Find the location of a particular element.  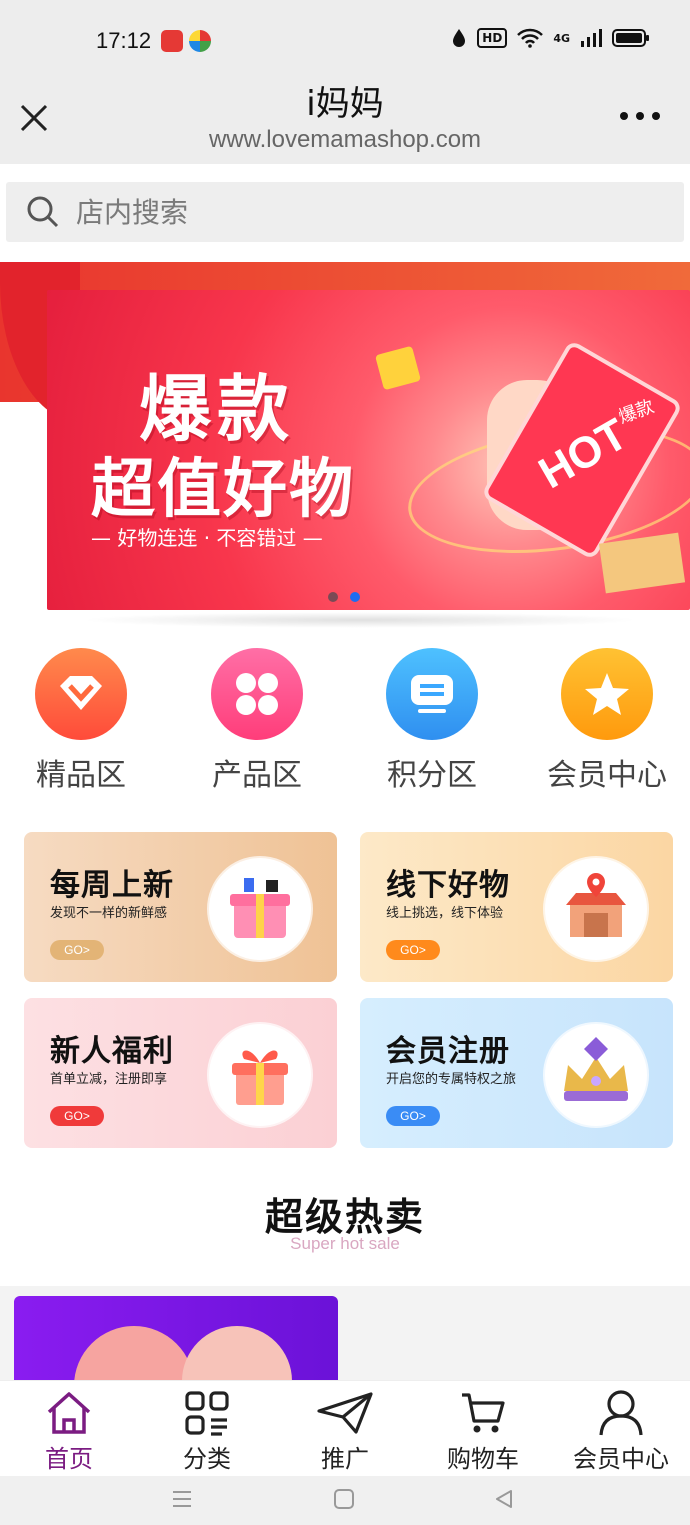

system-navigation-bar is located at coordinates (345, 1500).